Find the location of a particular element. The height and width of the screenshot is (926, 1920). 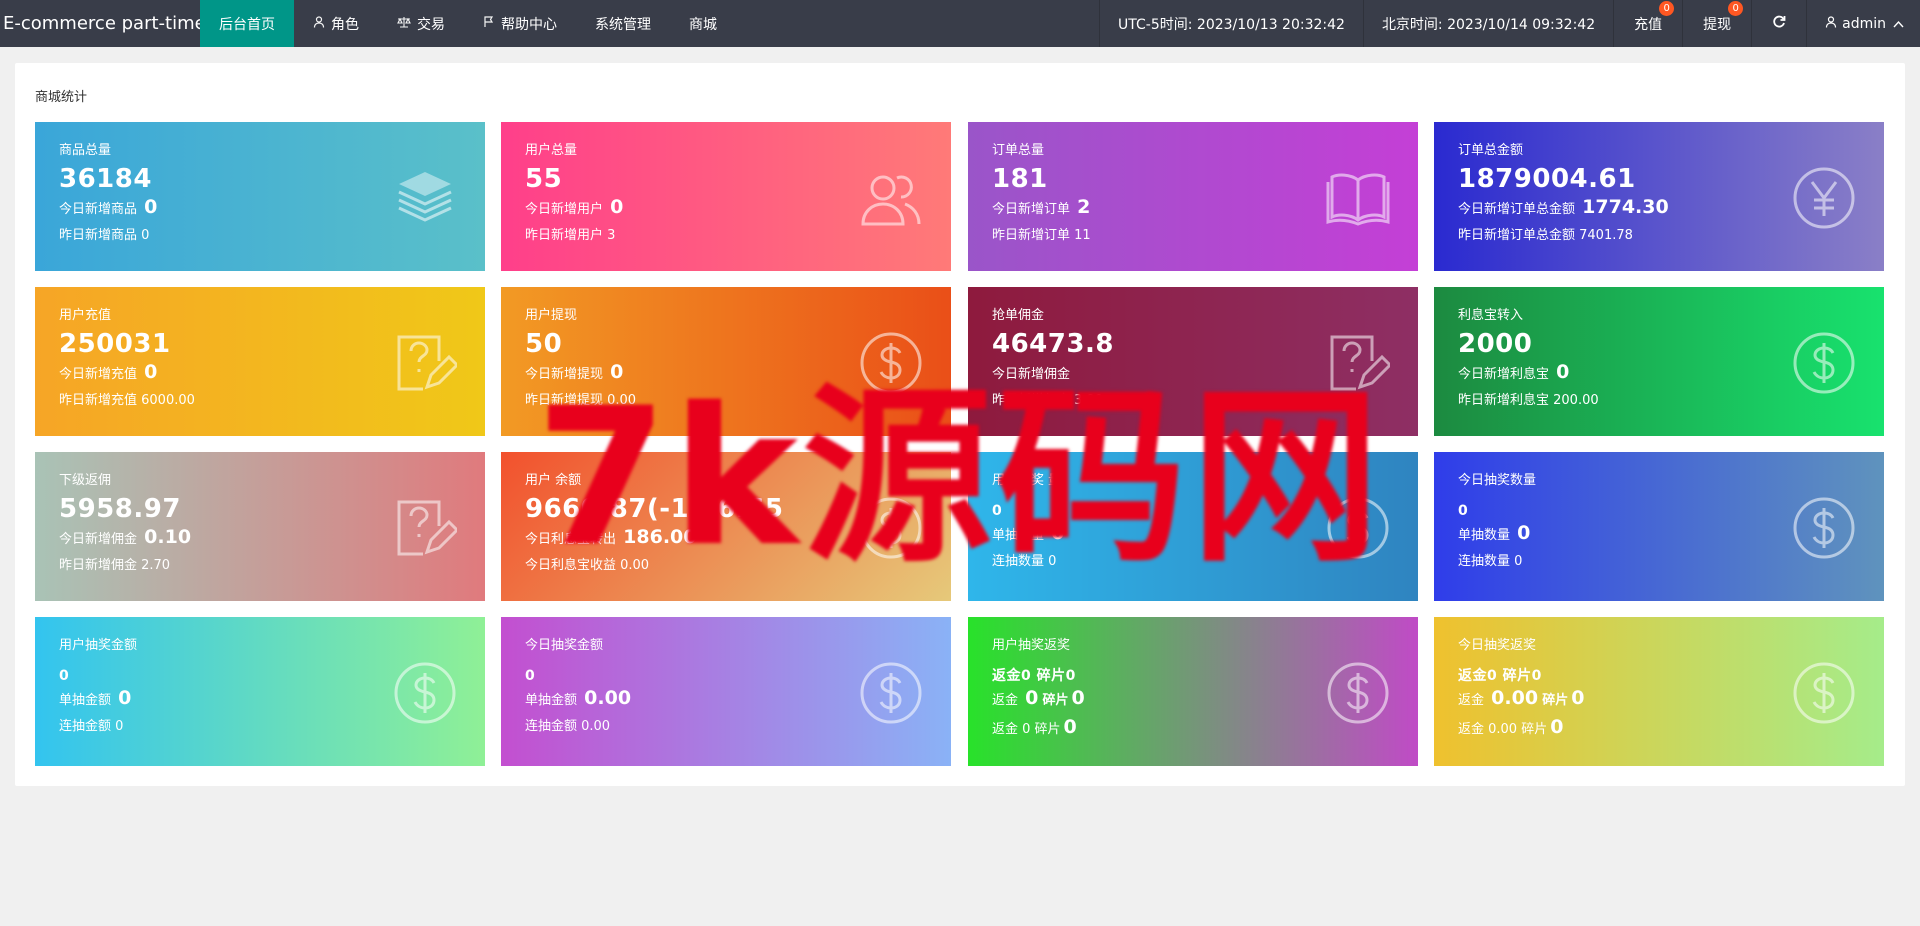

tile-title: 订单总量 is located at coordinates (1018, 150).